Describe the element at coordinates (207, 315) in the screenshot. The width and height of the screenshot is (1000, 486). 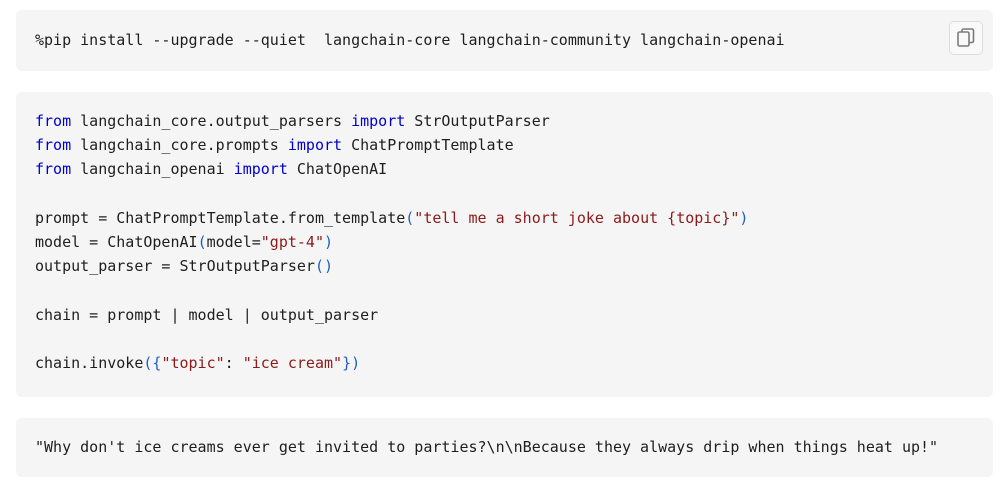
I see `code-line: chain = prompt | model | output_parser` at that location.